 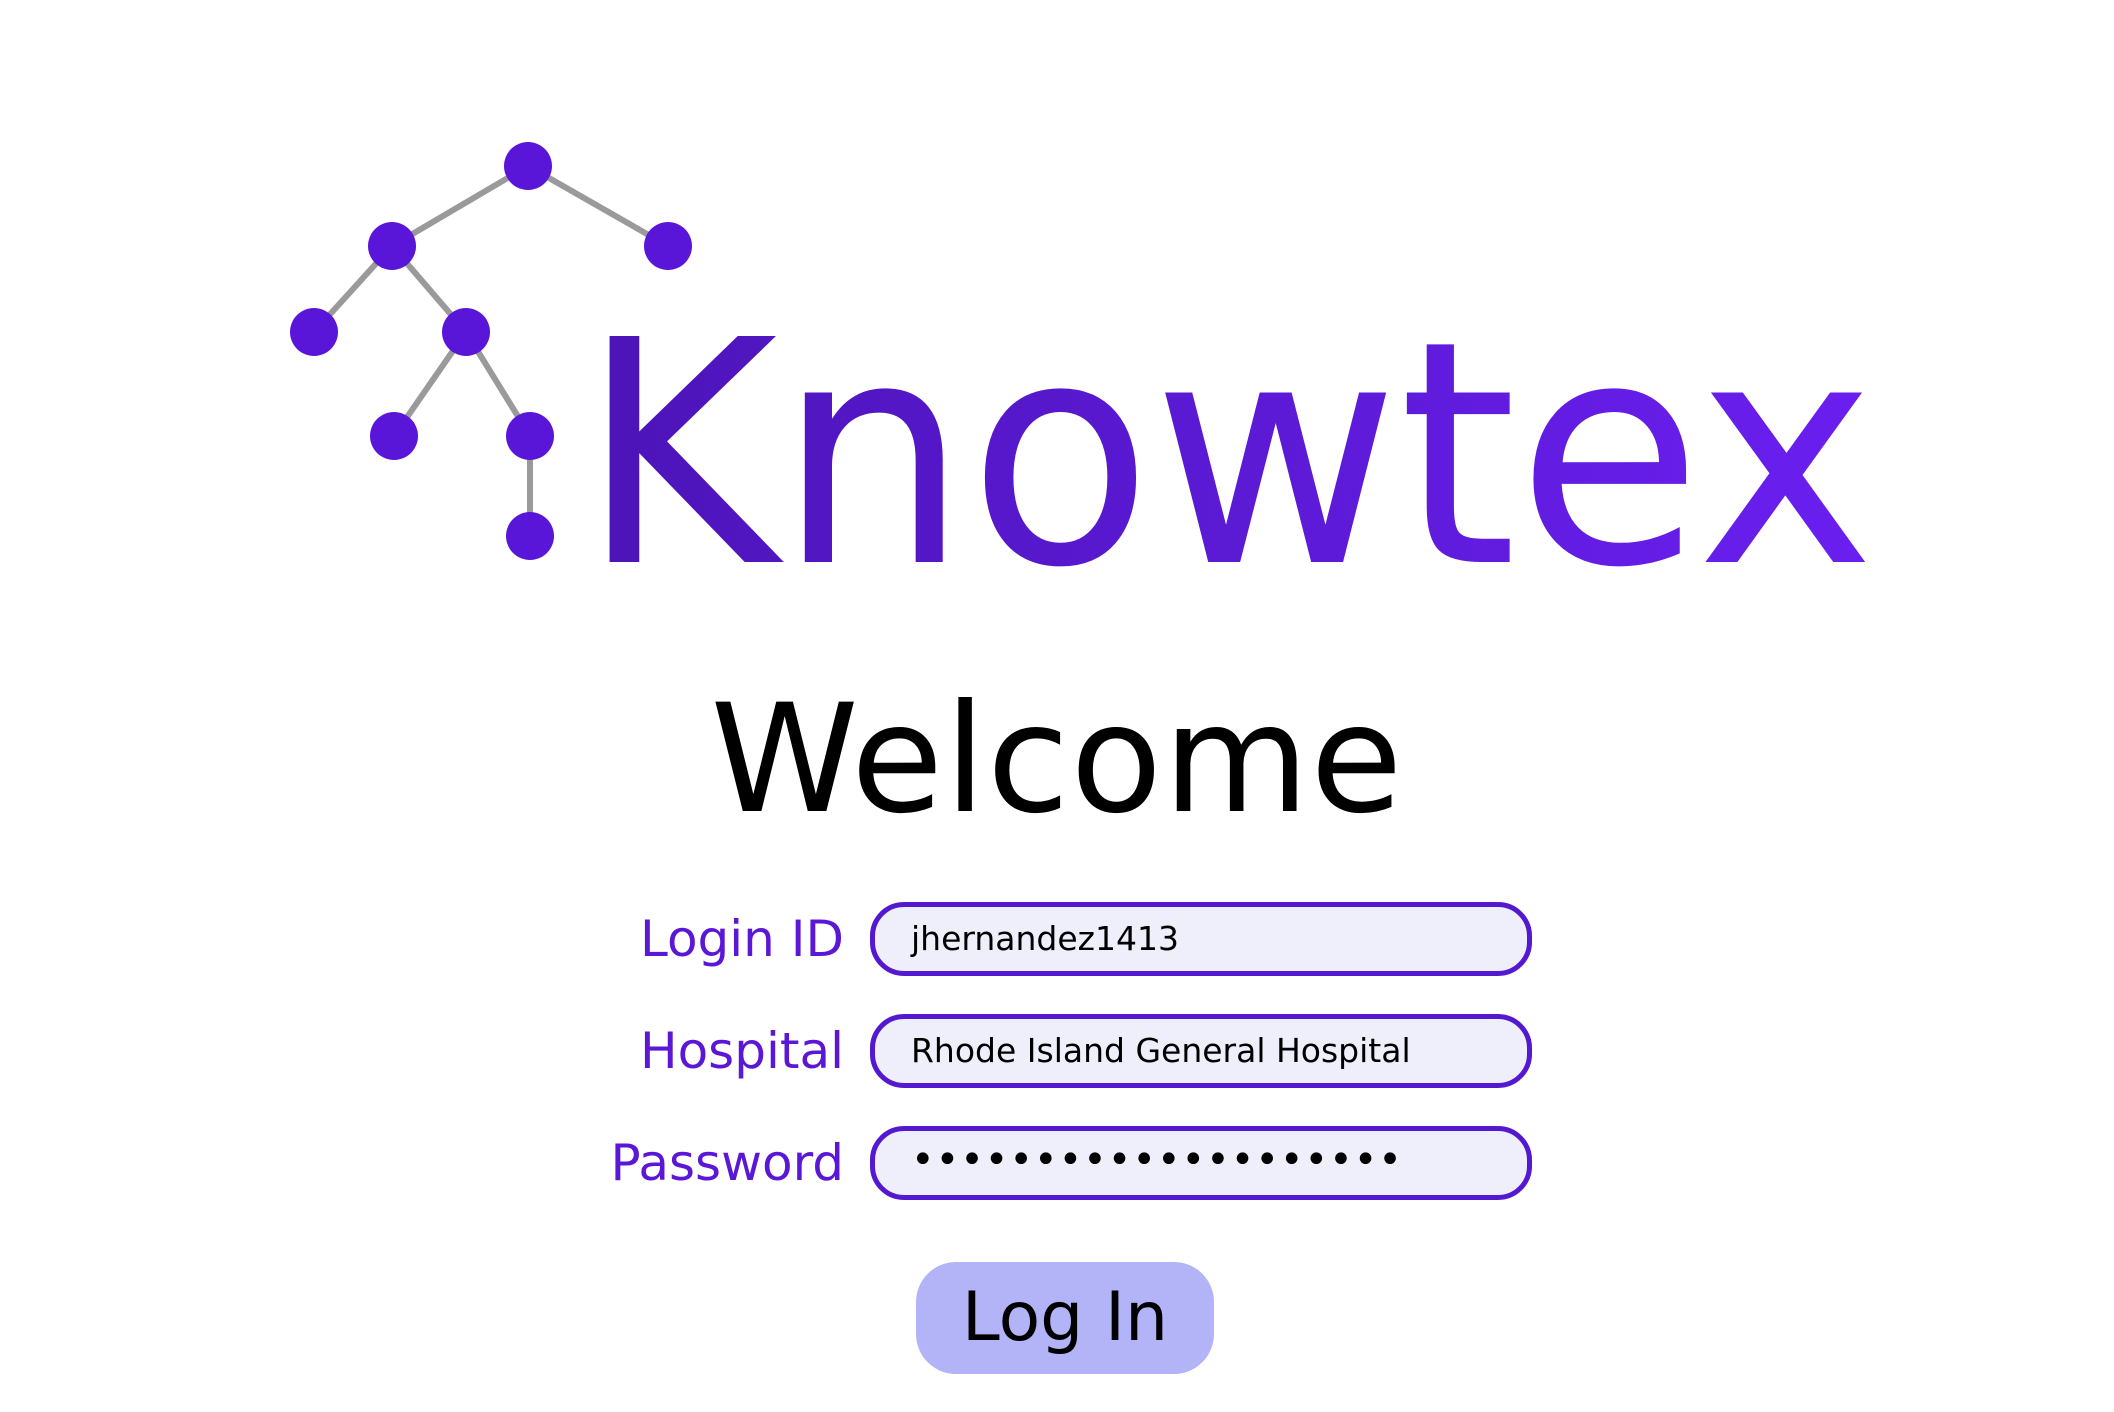 I want to click on login-id-input: jhernandez1413, so click(x=1201, y=939).